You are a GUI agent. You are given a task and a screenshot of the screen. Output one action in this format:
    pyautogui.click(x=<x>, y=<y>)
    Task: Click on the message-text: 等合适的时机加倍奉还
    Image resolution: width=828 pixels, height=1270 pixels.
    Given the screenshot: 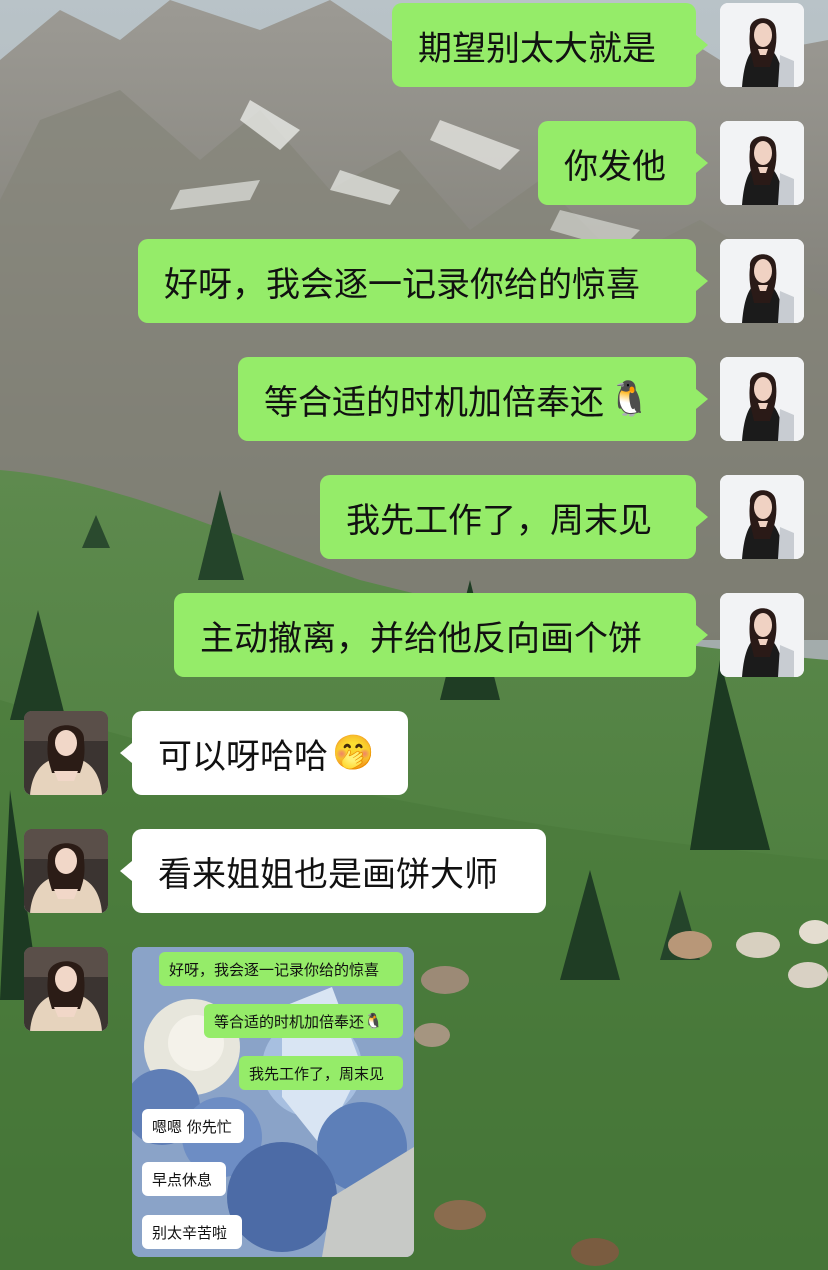 What is the action you would take?
    pyautogui.click(x=434, y=402)
    